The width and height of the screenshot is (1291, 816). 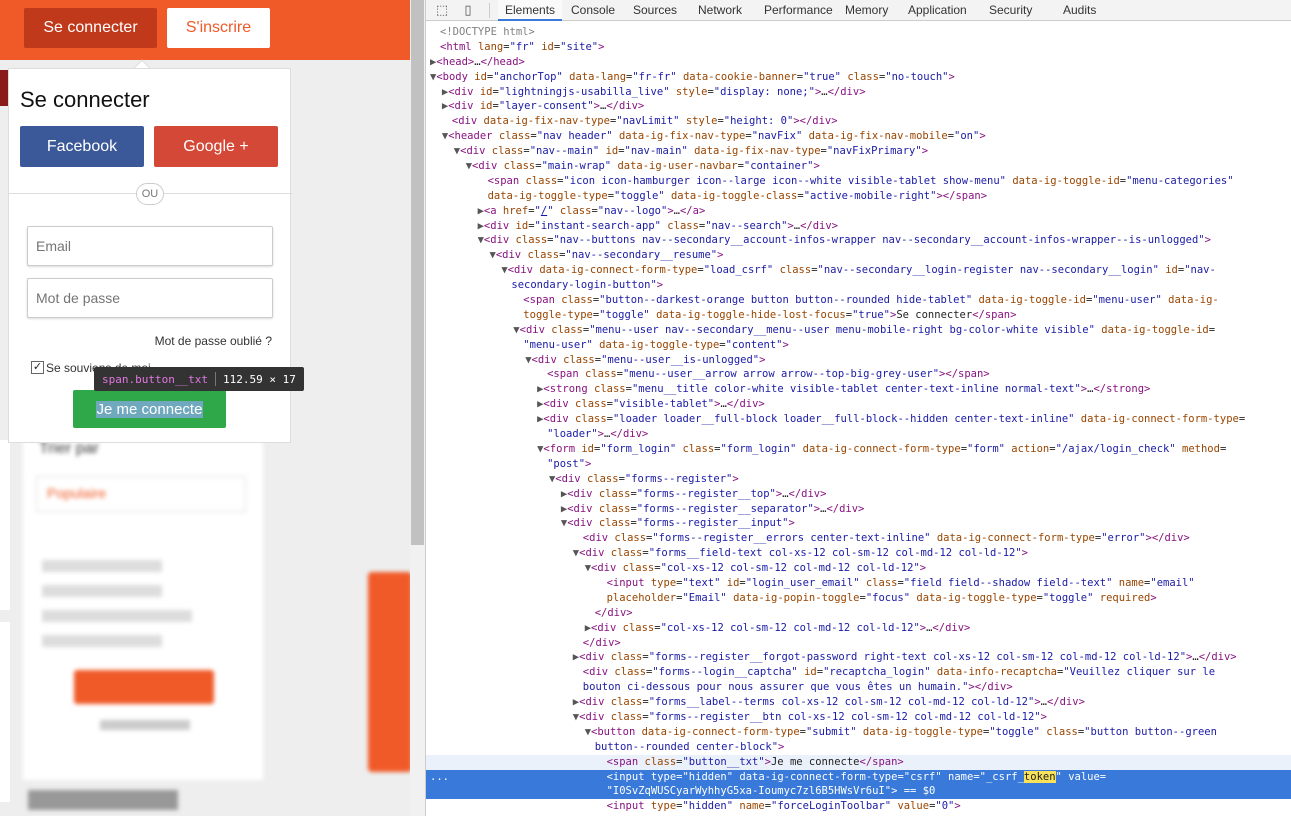 What do you see at coordinates (145, 725) in the screenshot?
I see `filter-reset-link` at bounding box center [145, 725].